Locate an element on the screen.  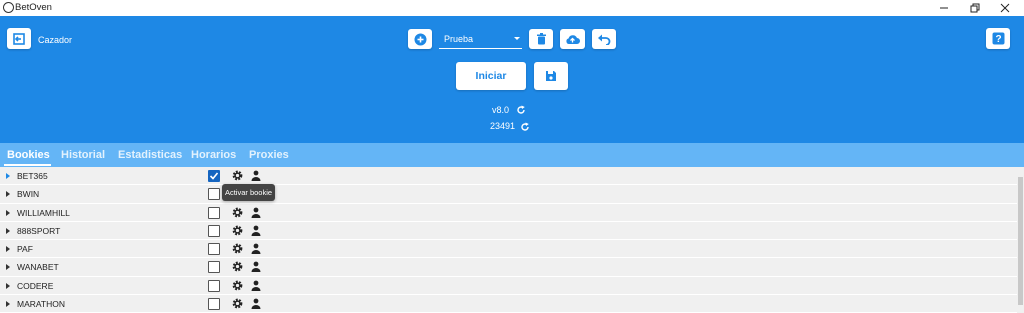
list-item: CODERE is located at coordinates (508, 286).